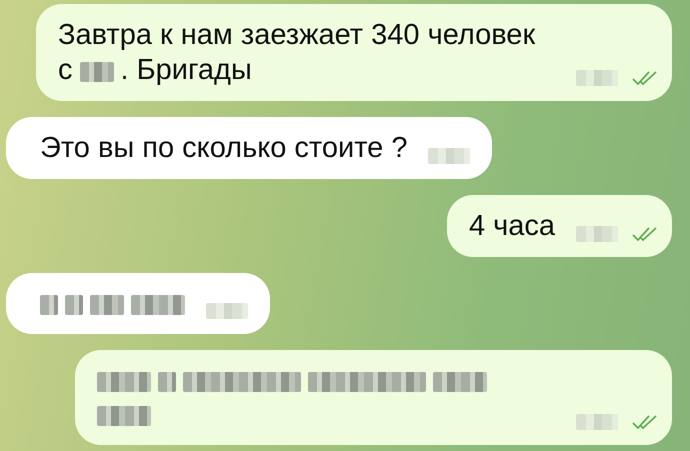 The width and height of the screenshot is (690, 451). Describe the element at coordinates (511, 226) in the screenshot. I see `message-text: 4 часа` at that location.